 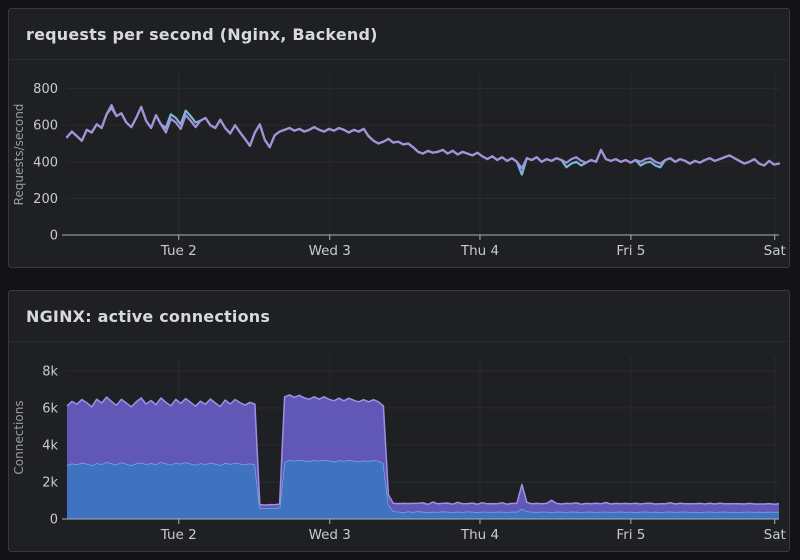 What do you see at coordinates (45, 199) in the screenshot?
I see `y-tick-label: 200` at bounding box center [45, 199].